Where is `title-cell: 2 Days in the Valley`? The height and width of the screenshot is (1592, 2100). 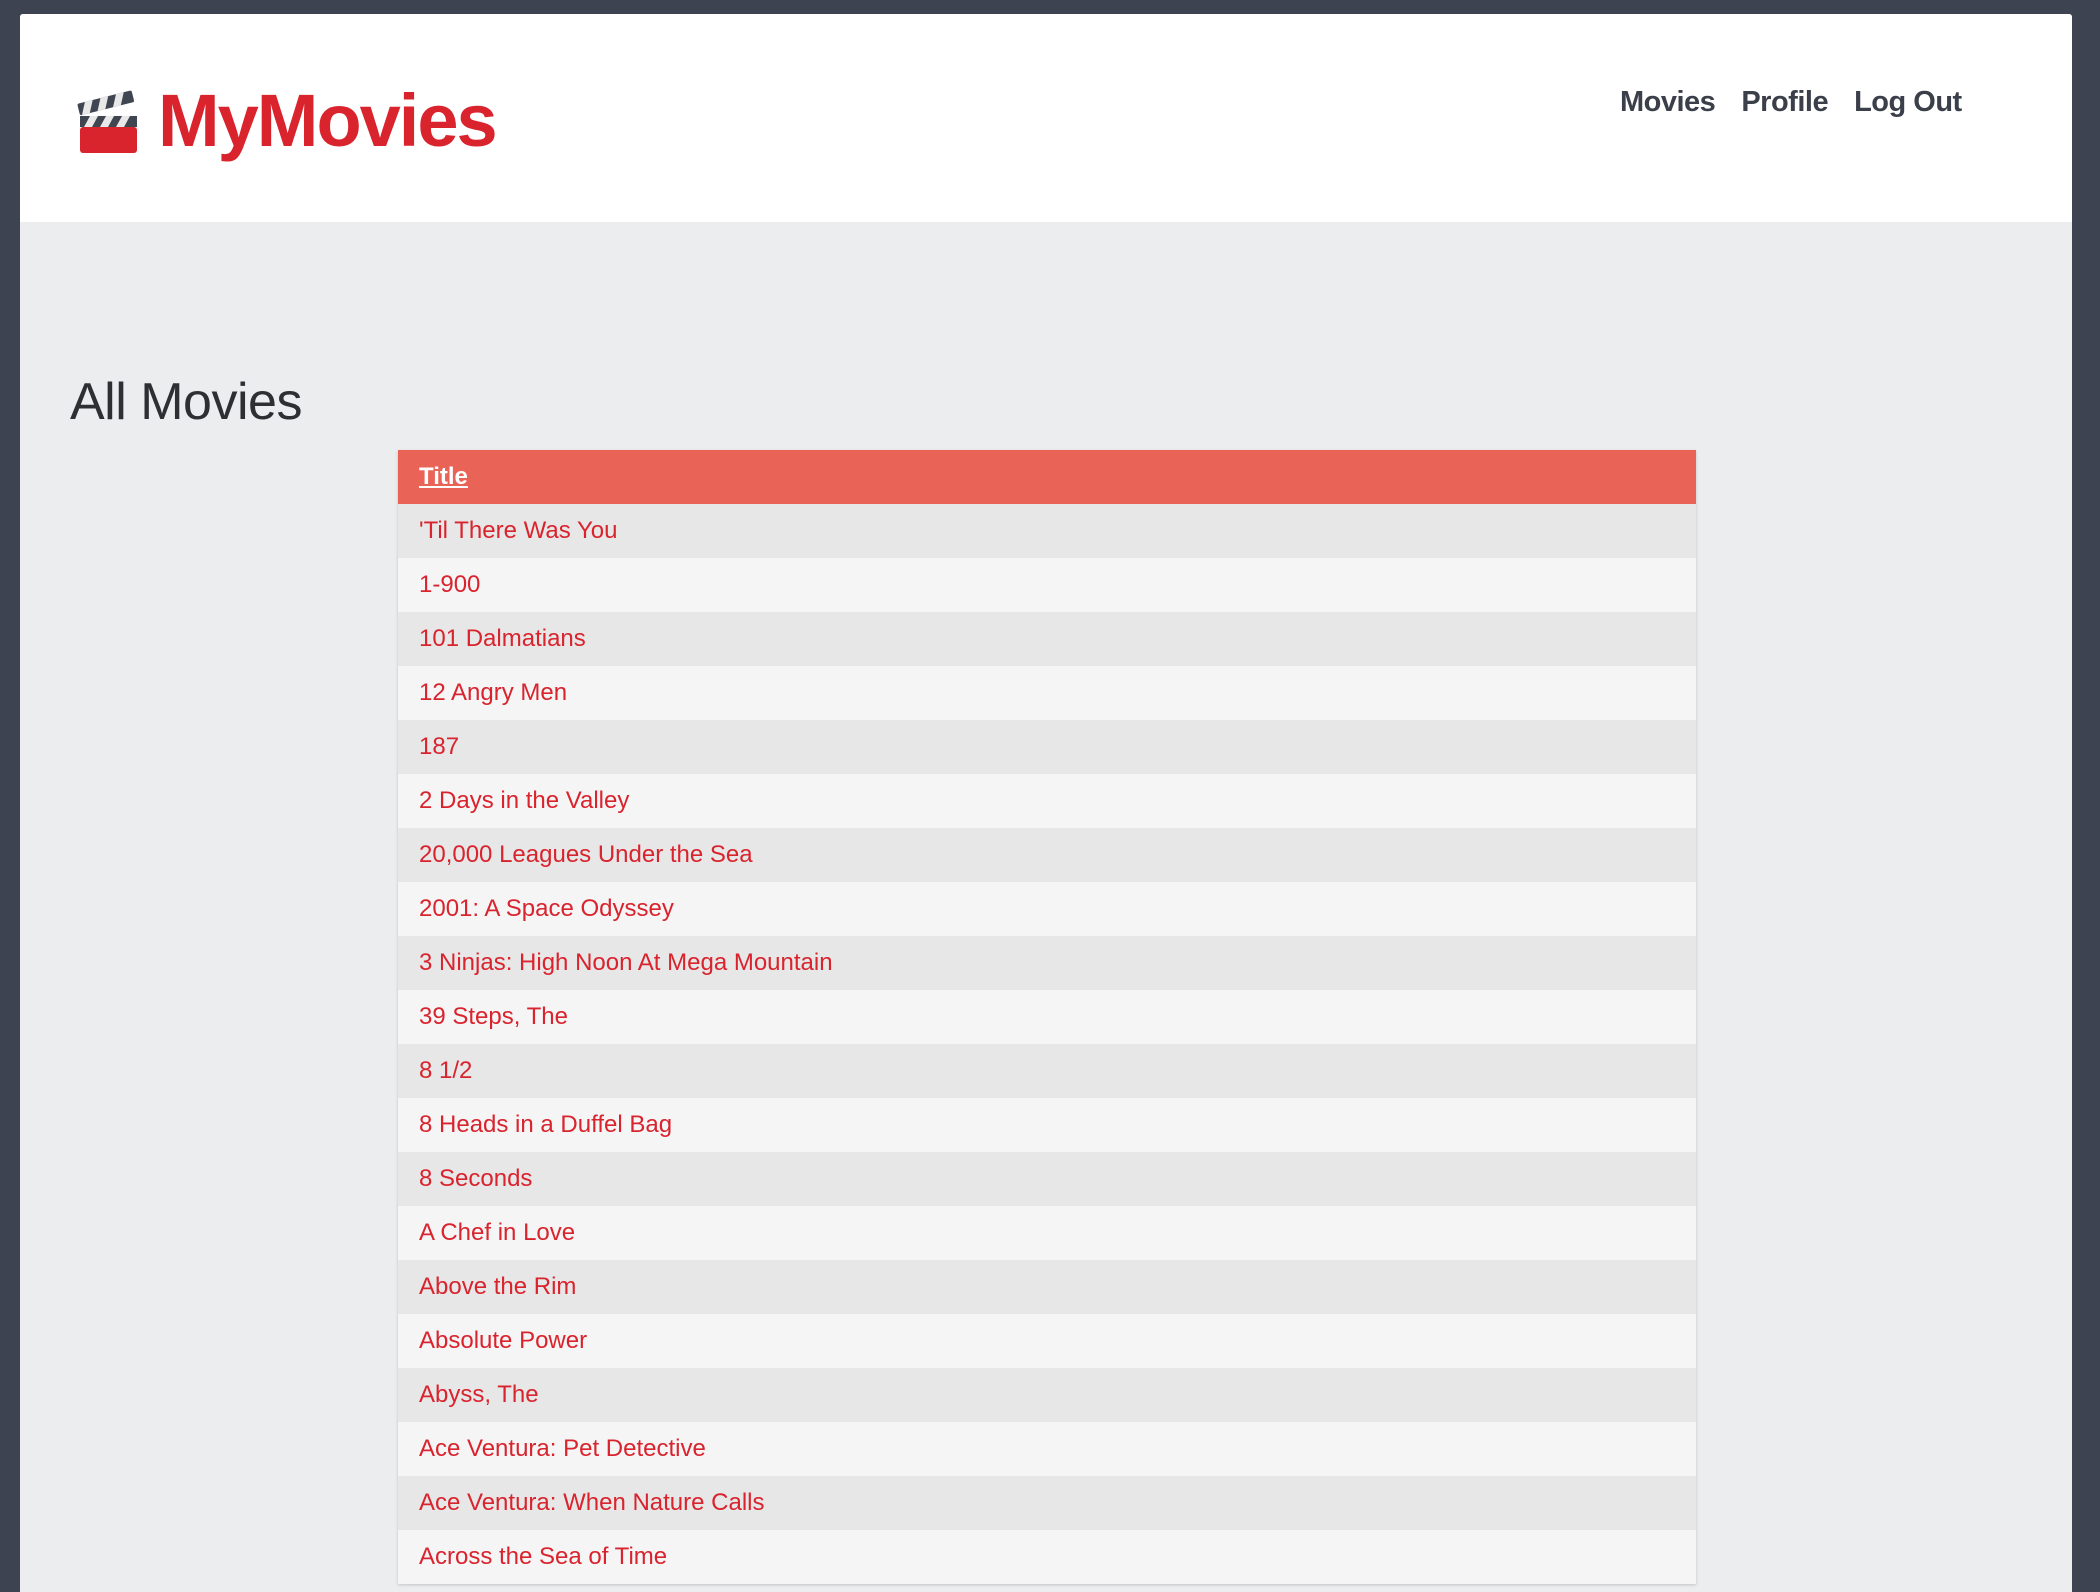
title-cell: 2 Days in the Valley is located at coordinates (1047, 801).